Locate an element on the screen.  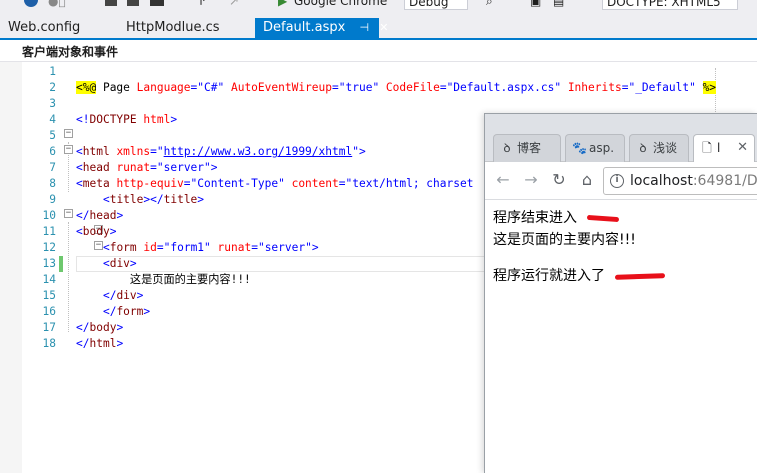
tab-httpmodlue-cs: HttpModlue.cs is located at coordinates (183, 28).